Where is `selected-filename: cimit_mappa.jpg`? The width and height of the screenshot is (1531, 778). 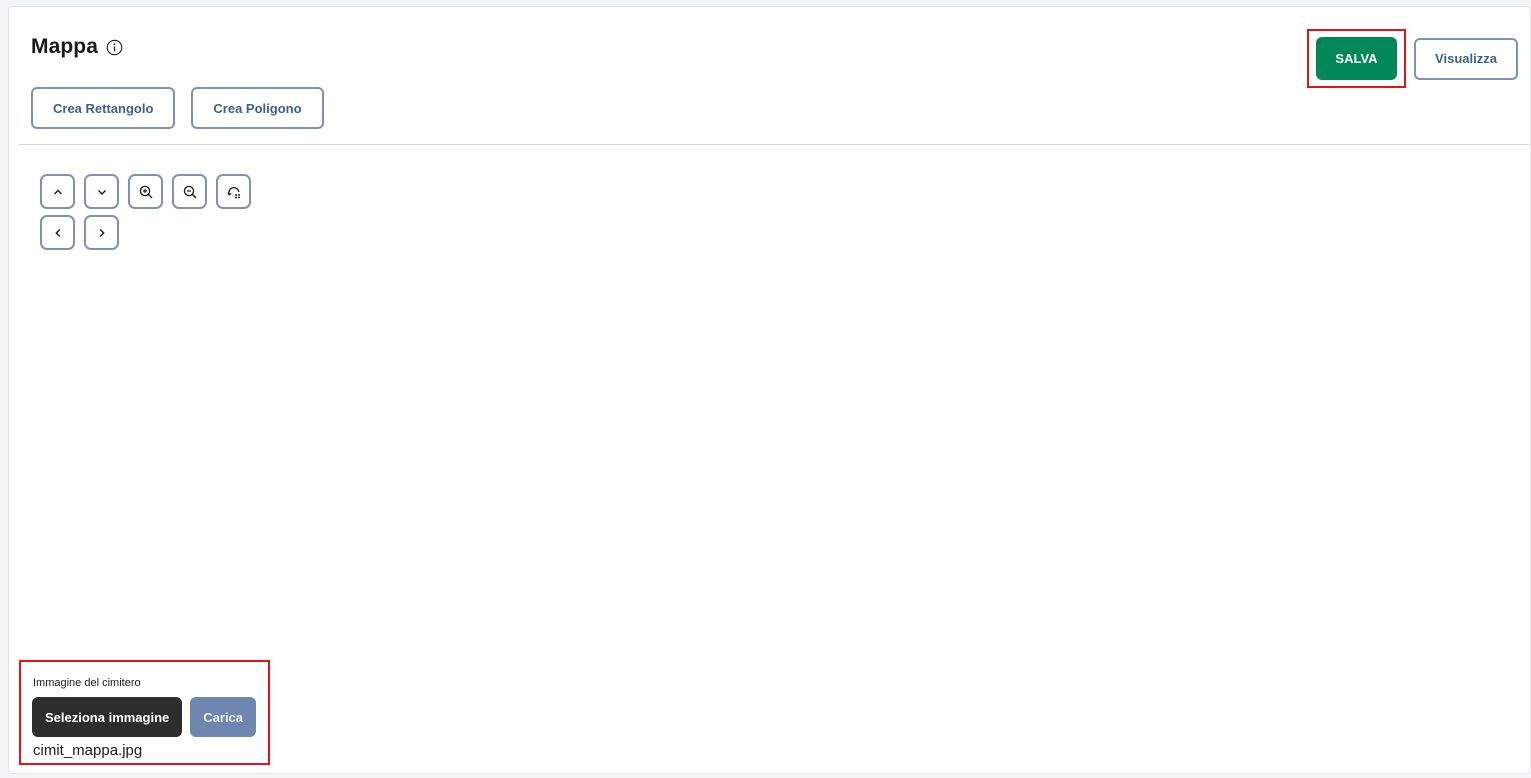
selected-filename: cimit_mappa.jpg is located at coordinates (88, 750).